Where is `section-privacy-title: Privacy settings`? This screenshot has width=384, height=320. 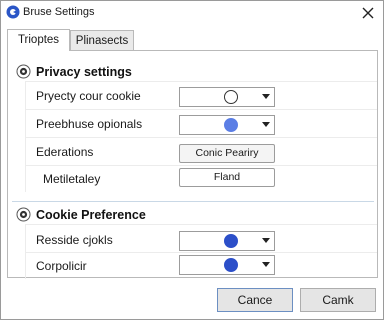 section-privacy-title: Privacy settings is located at coordinates (84, 71).